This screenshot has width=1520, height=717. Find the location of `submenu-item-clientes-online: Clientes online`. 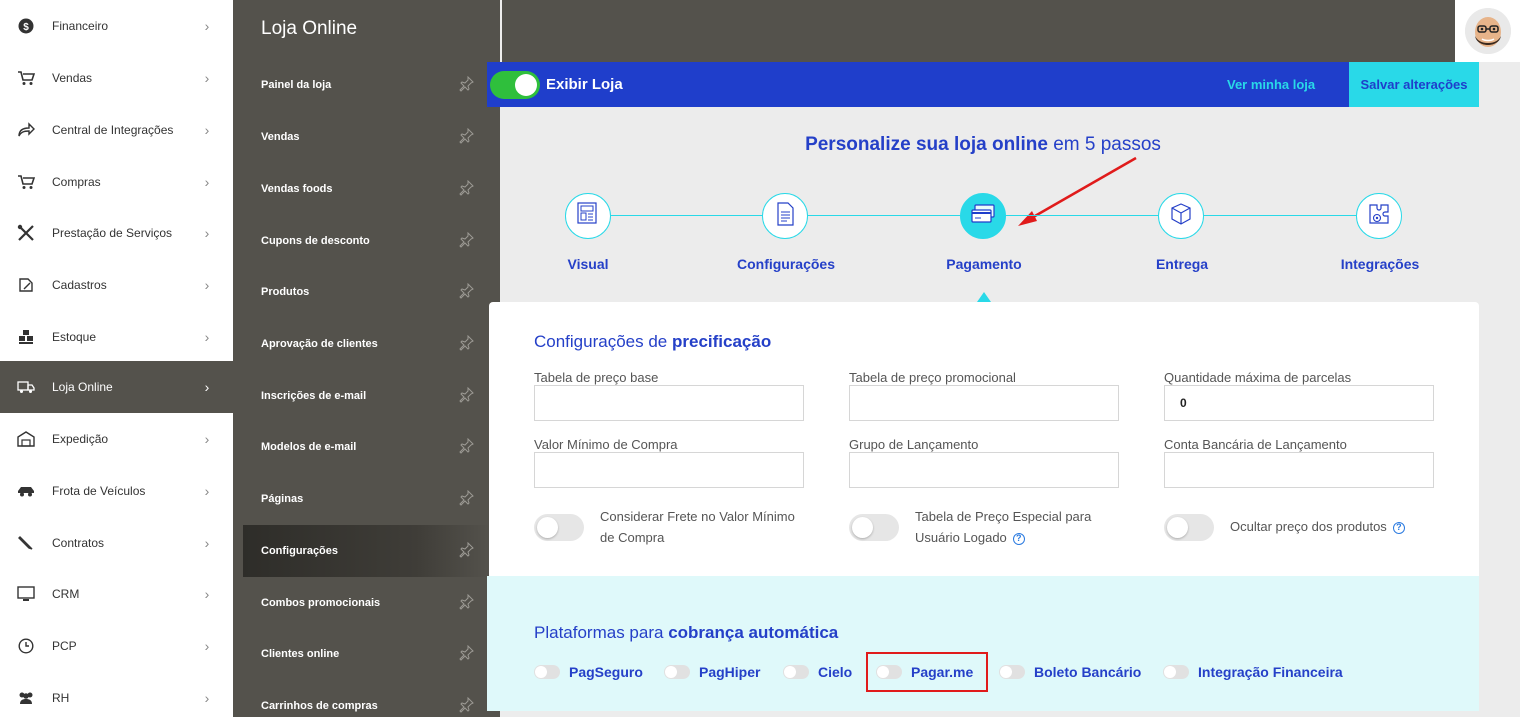

submenu-item-clientes-online: Clientes online is located at coordinates (366, 654).